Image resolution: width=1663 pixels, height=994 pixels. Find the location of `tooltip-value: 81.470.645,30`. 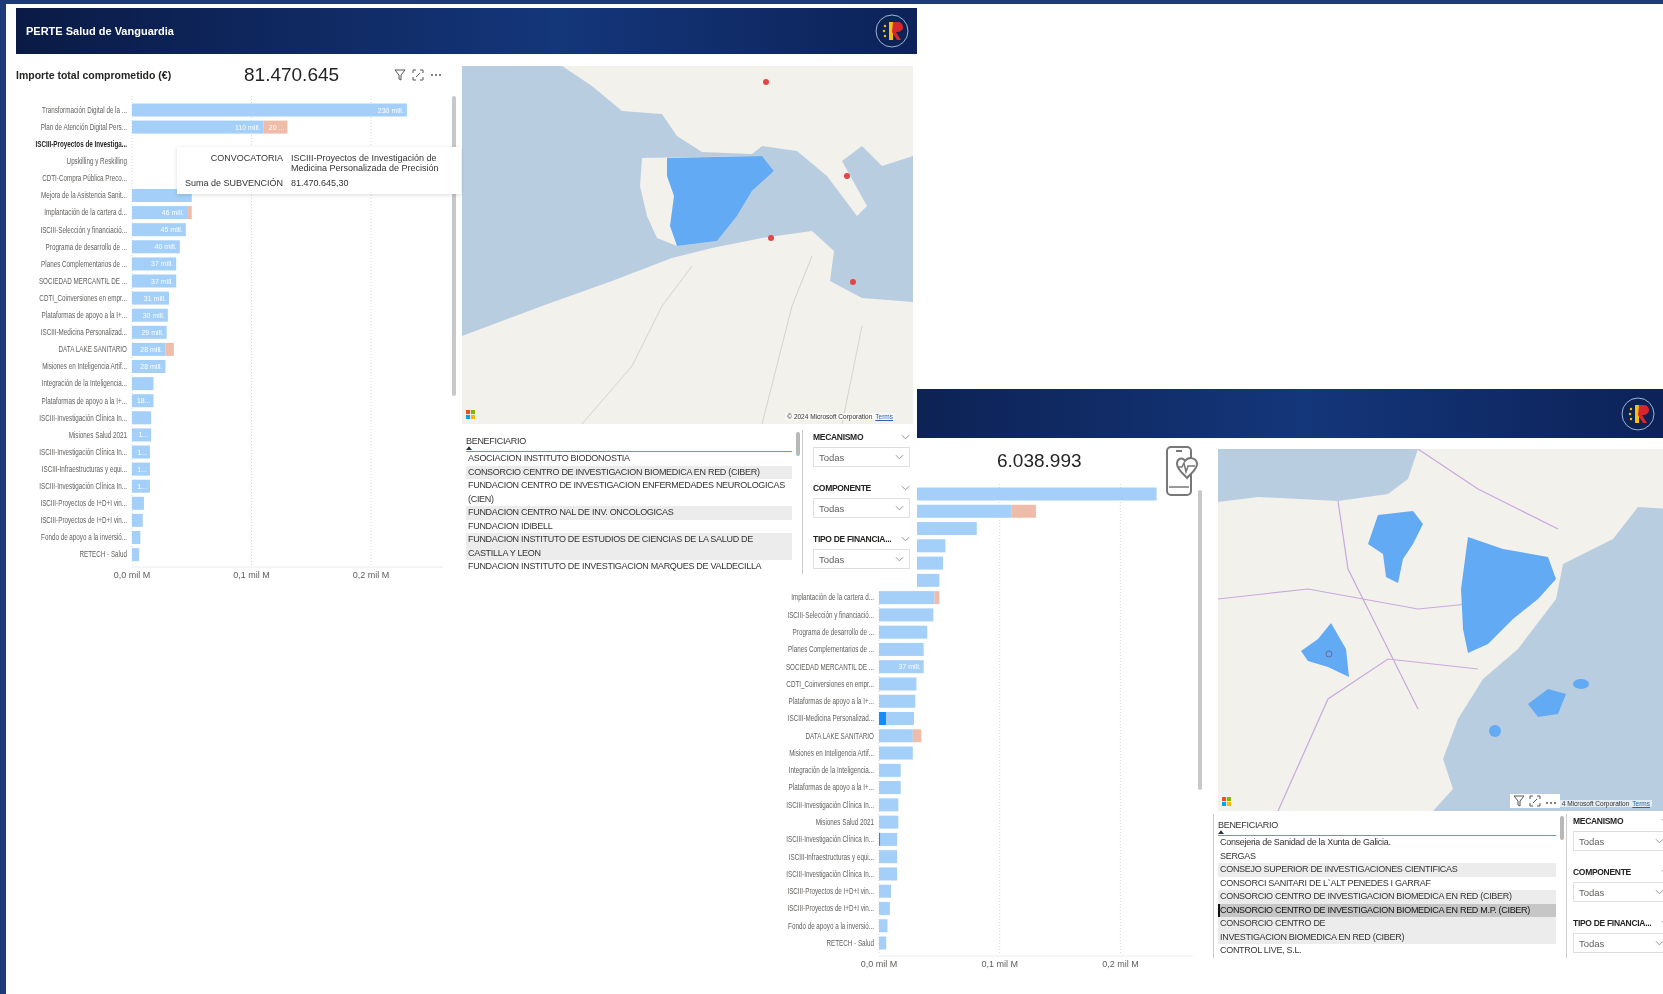

tooltip-value: 81.470.645,30 is located at coordinates (320, 183).